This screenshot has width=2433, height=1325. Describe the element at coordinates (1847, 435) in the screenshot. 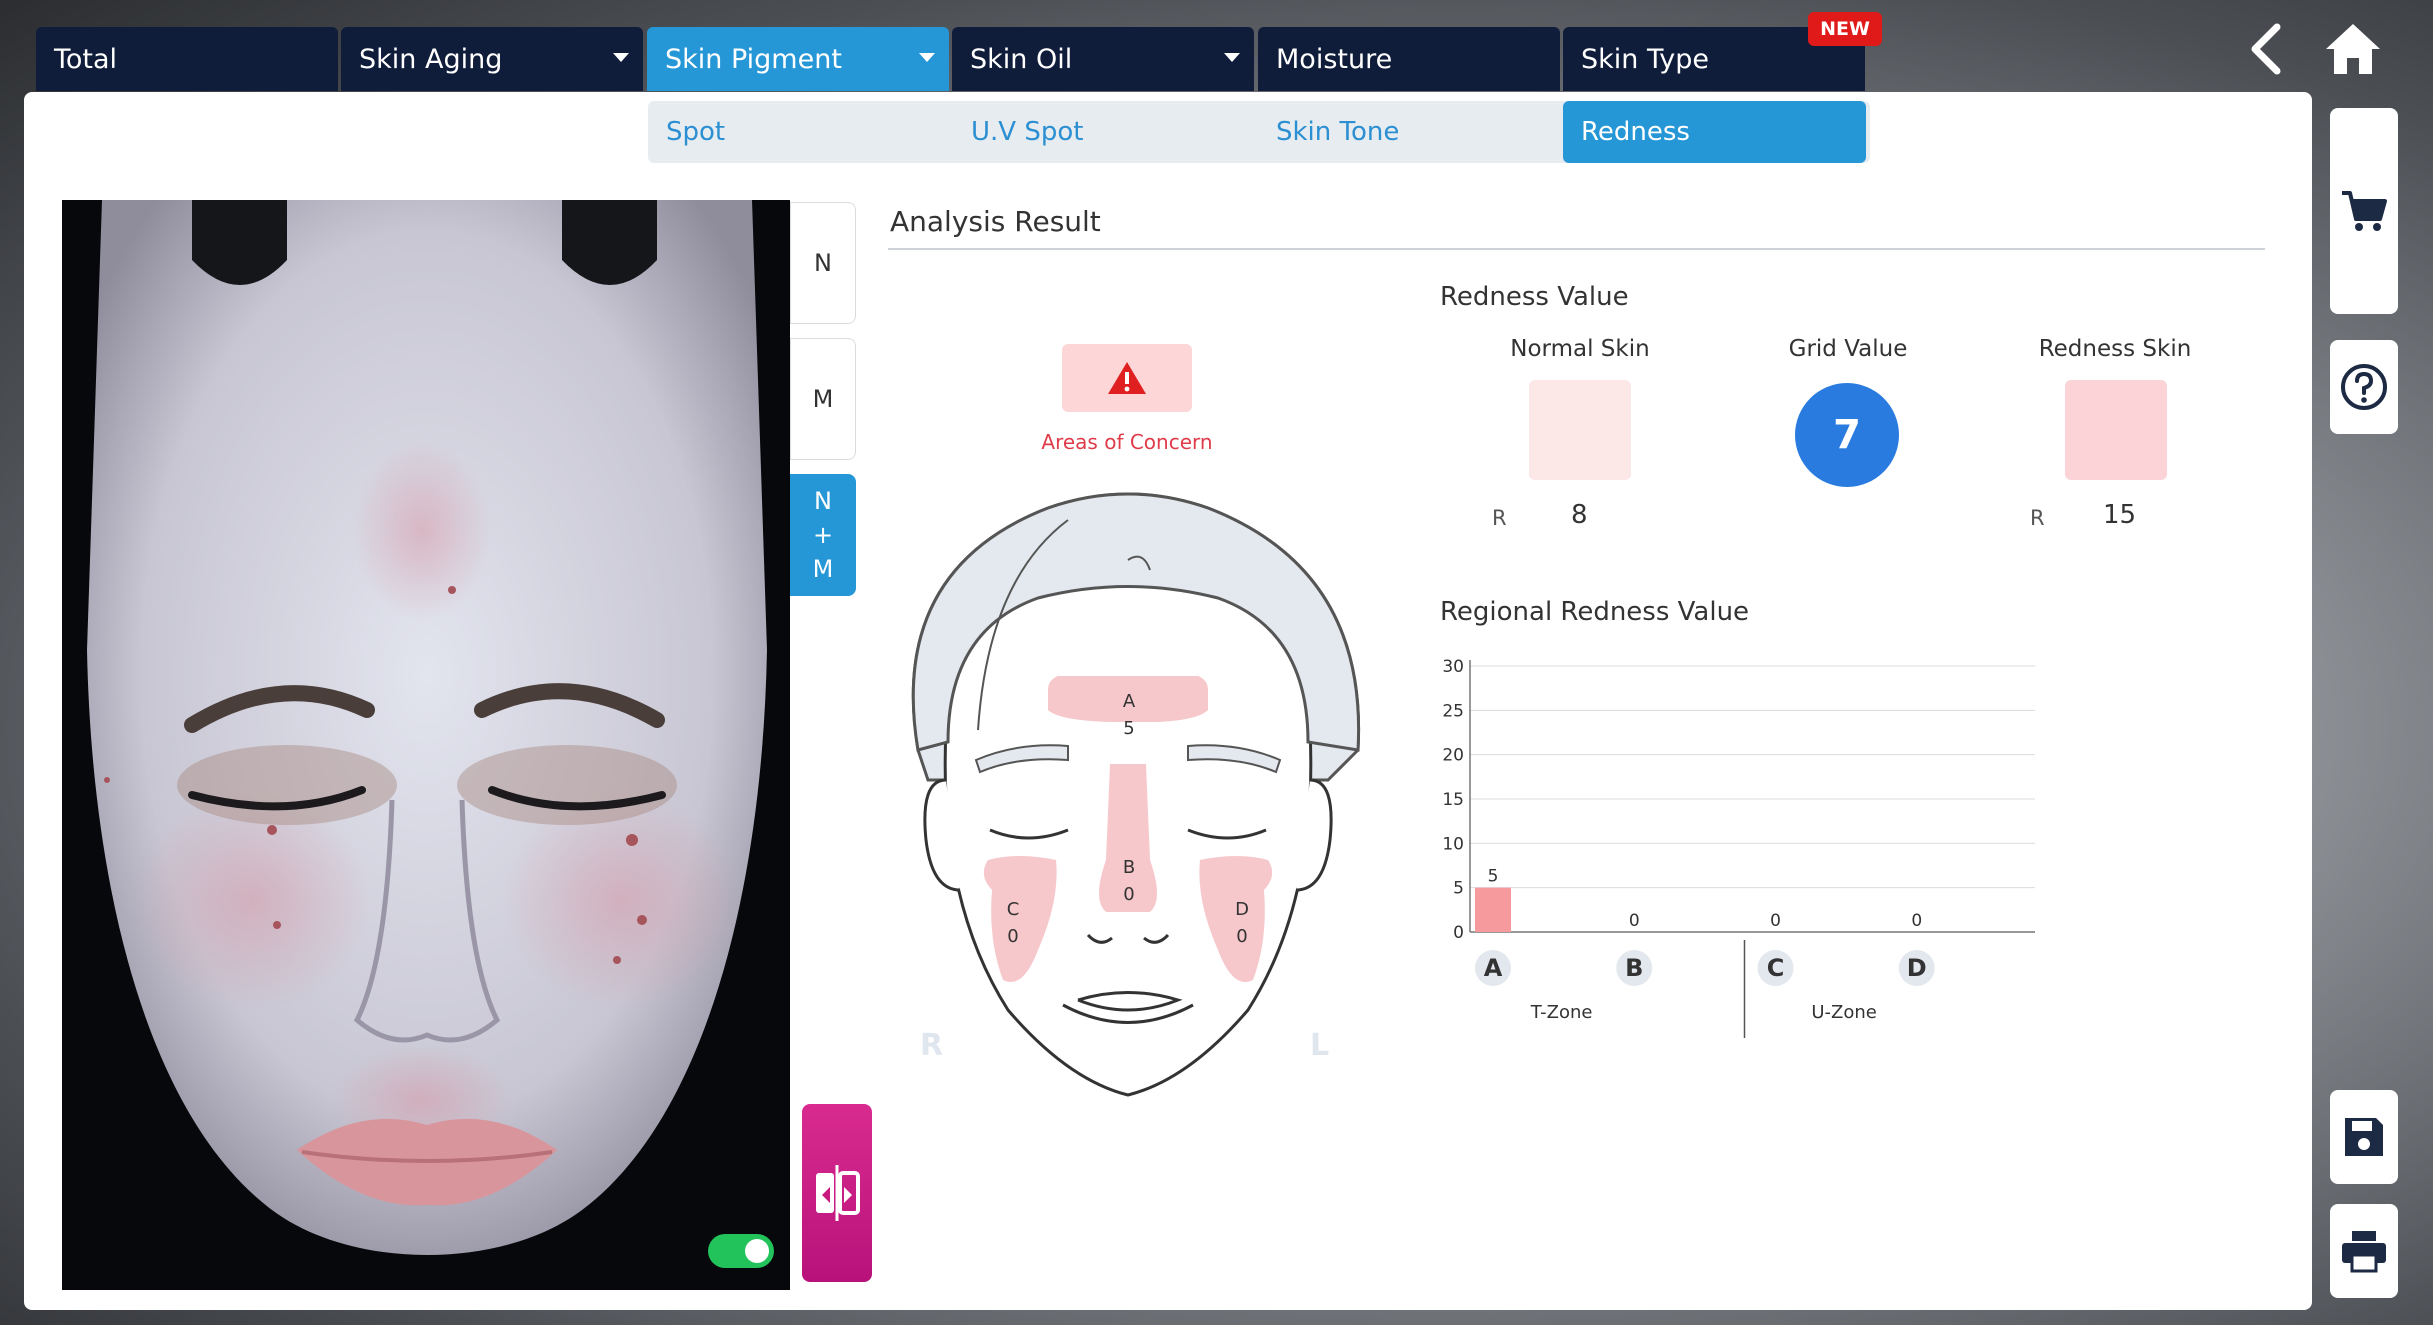

I see `grid-value-badge: 7` at that location.